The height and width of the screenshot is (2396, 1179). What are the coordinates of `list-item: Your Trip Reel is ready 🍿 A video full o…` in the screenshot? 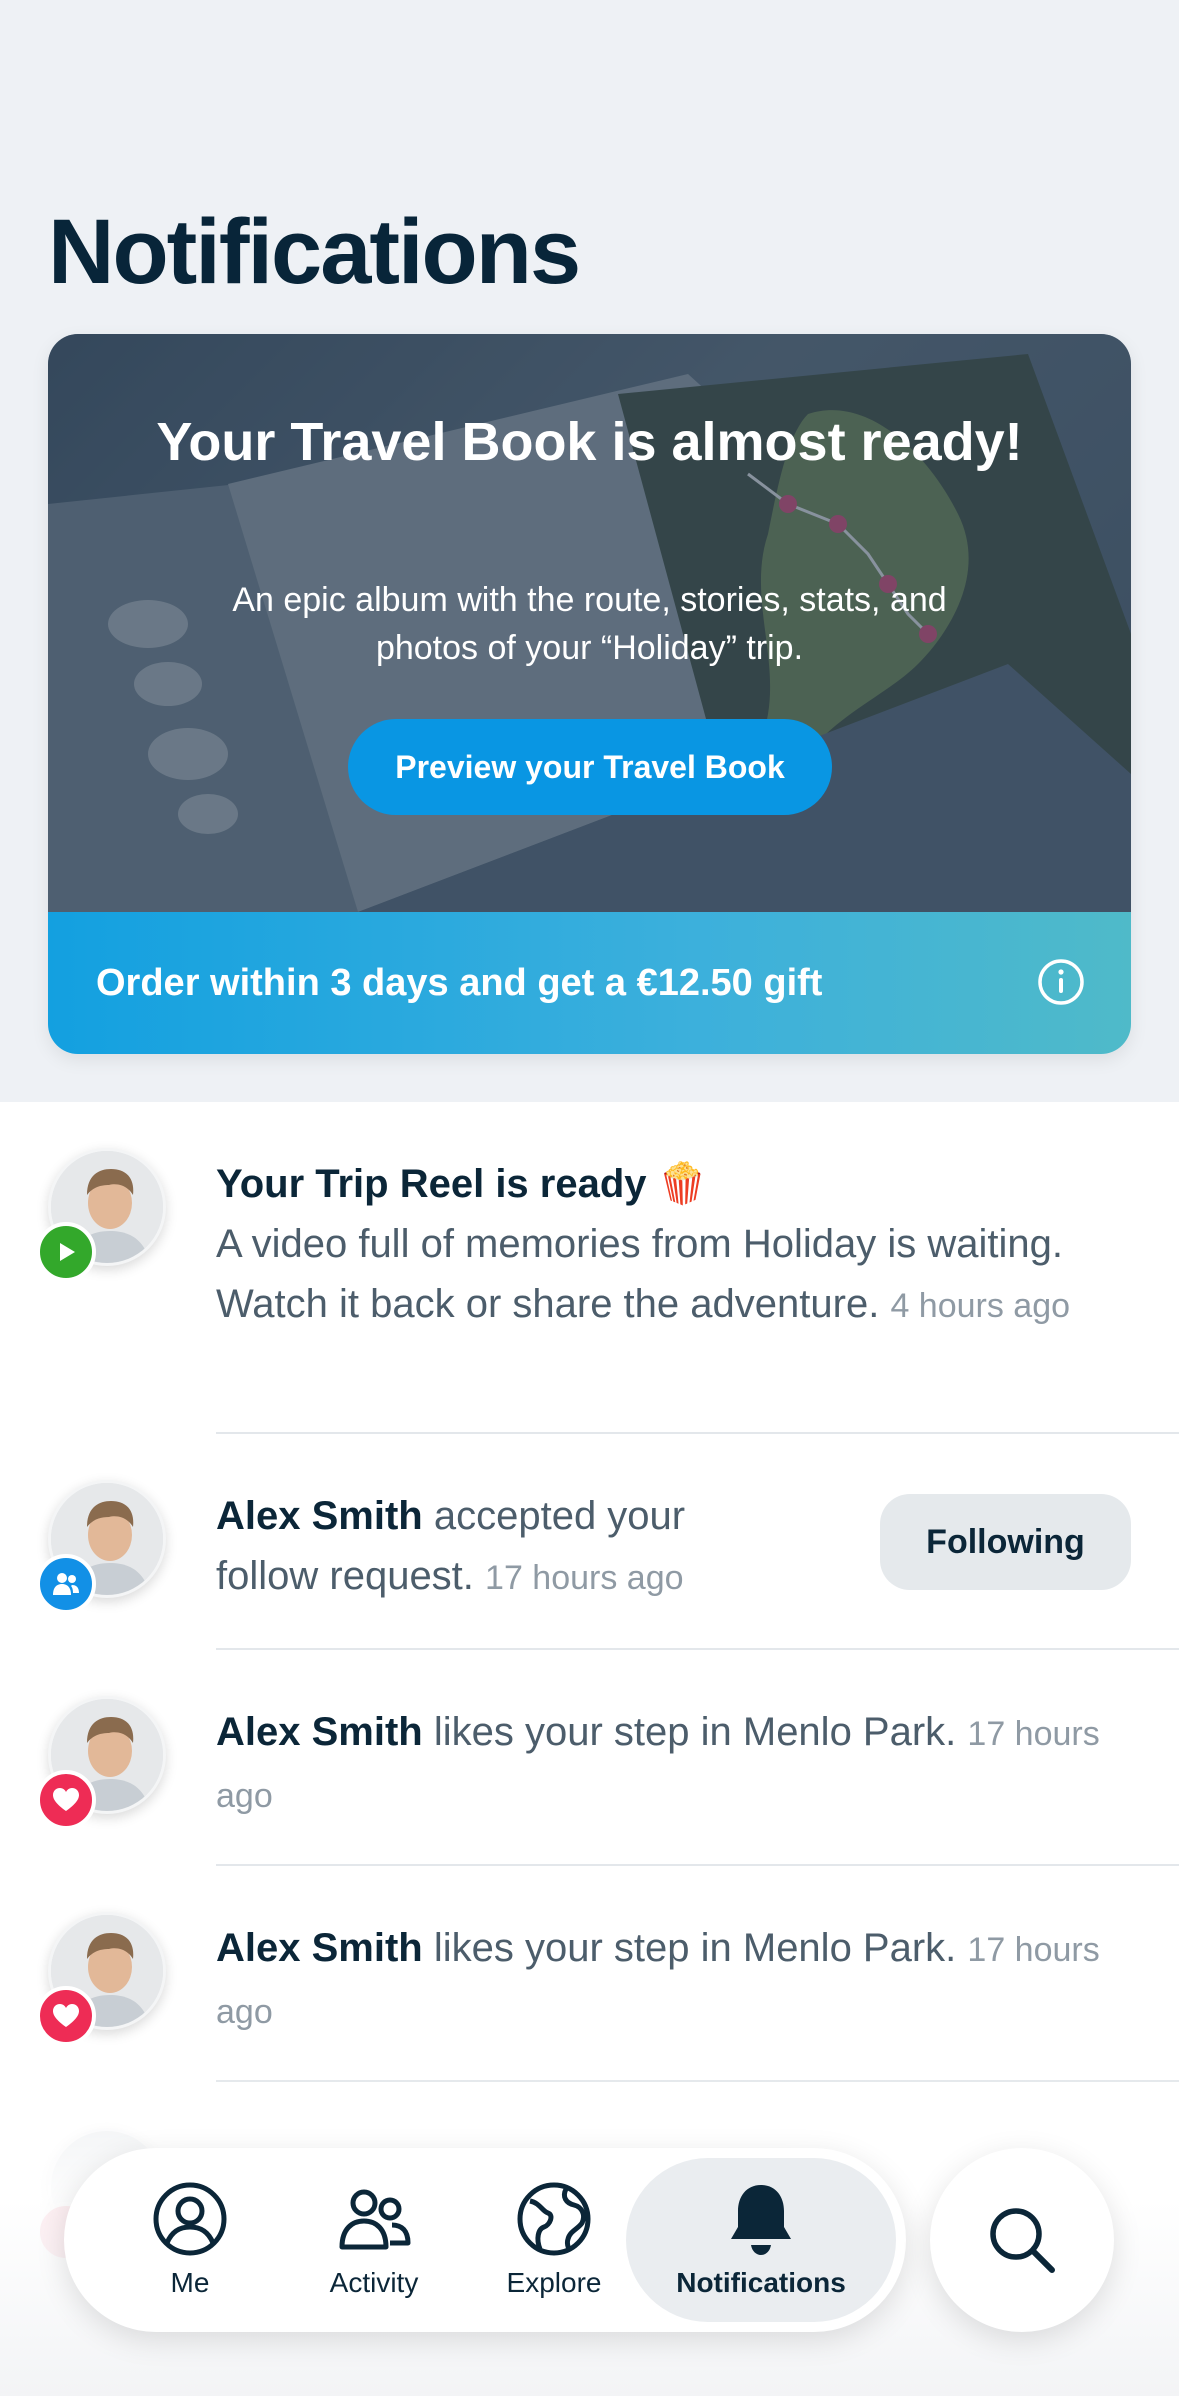 It's located at (589, 1267).